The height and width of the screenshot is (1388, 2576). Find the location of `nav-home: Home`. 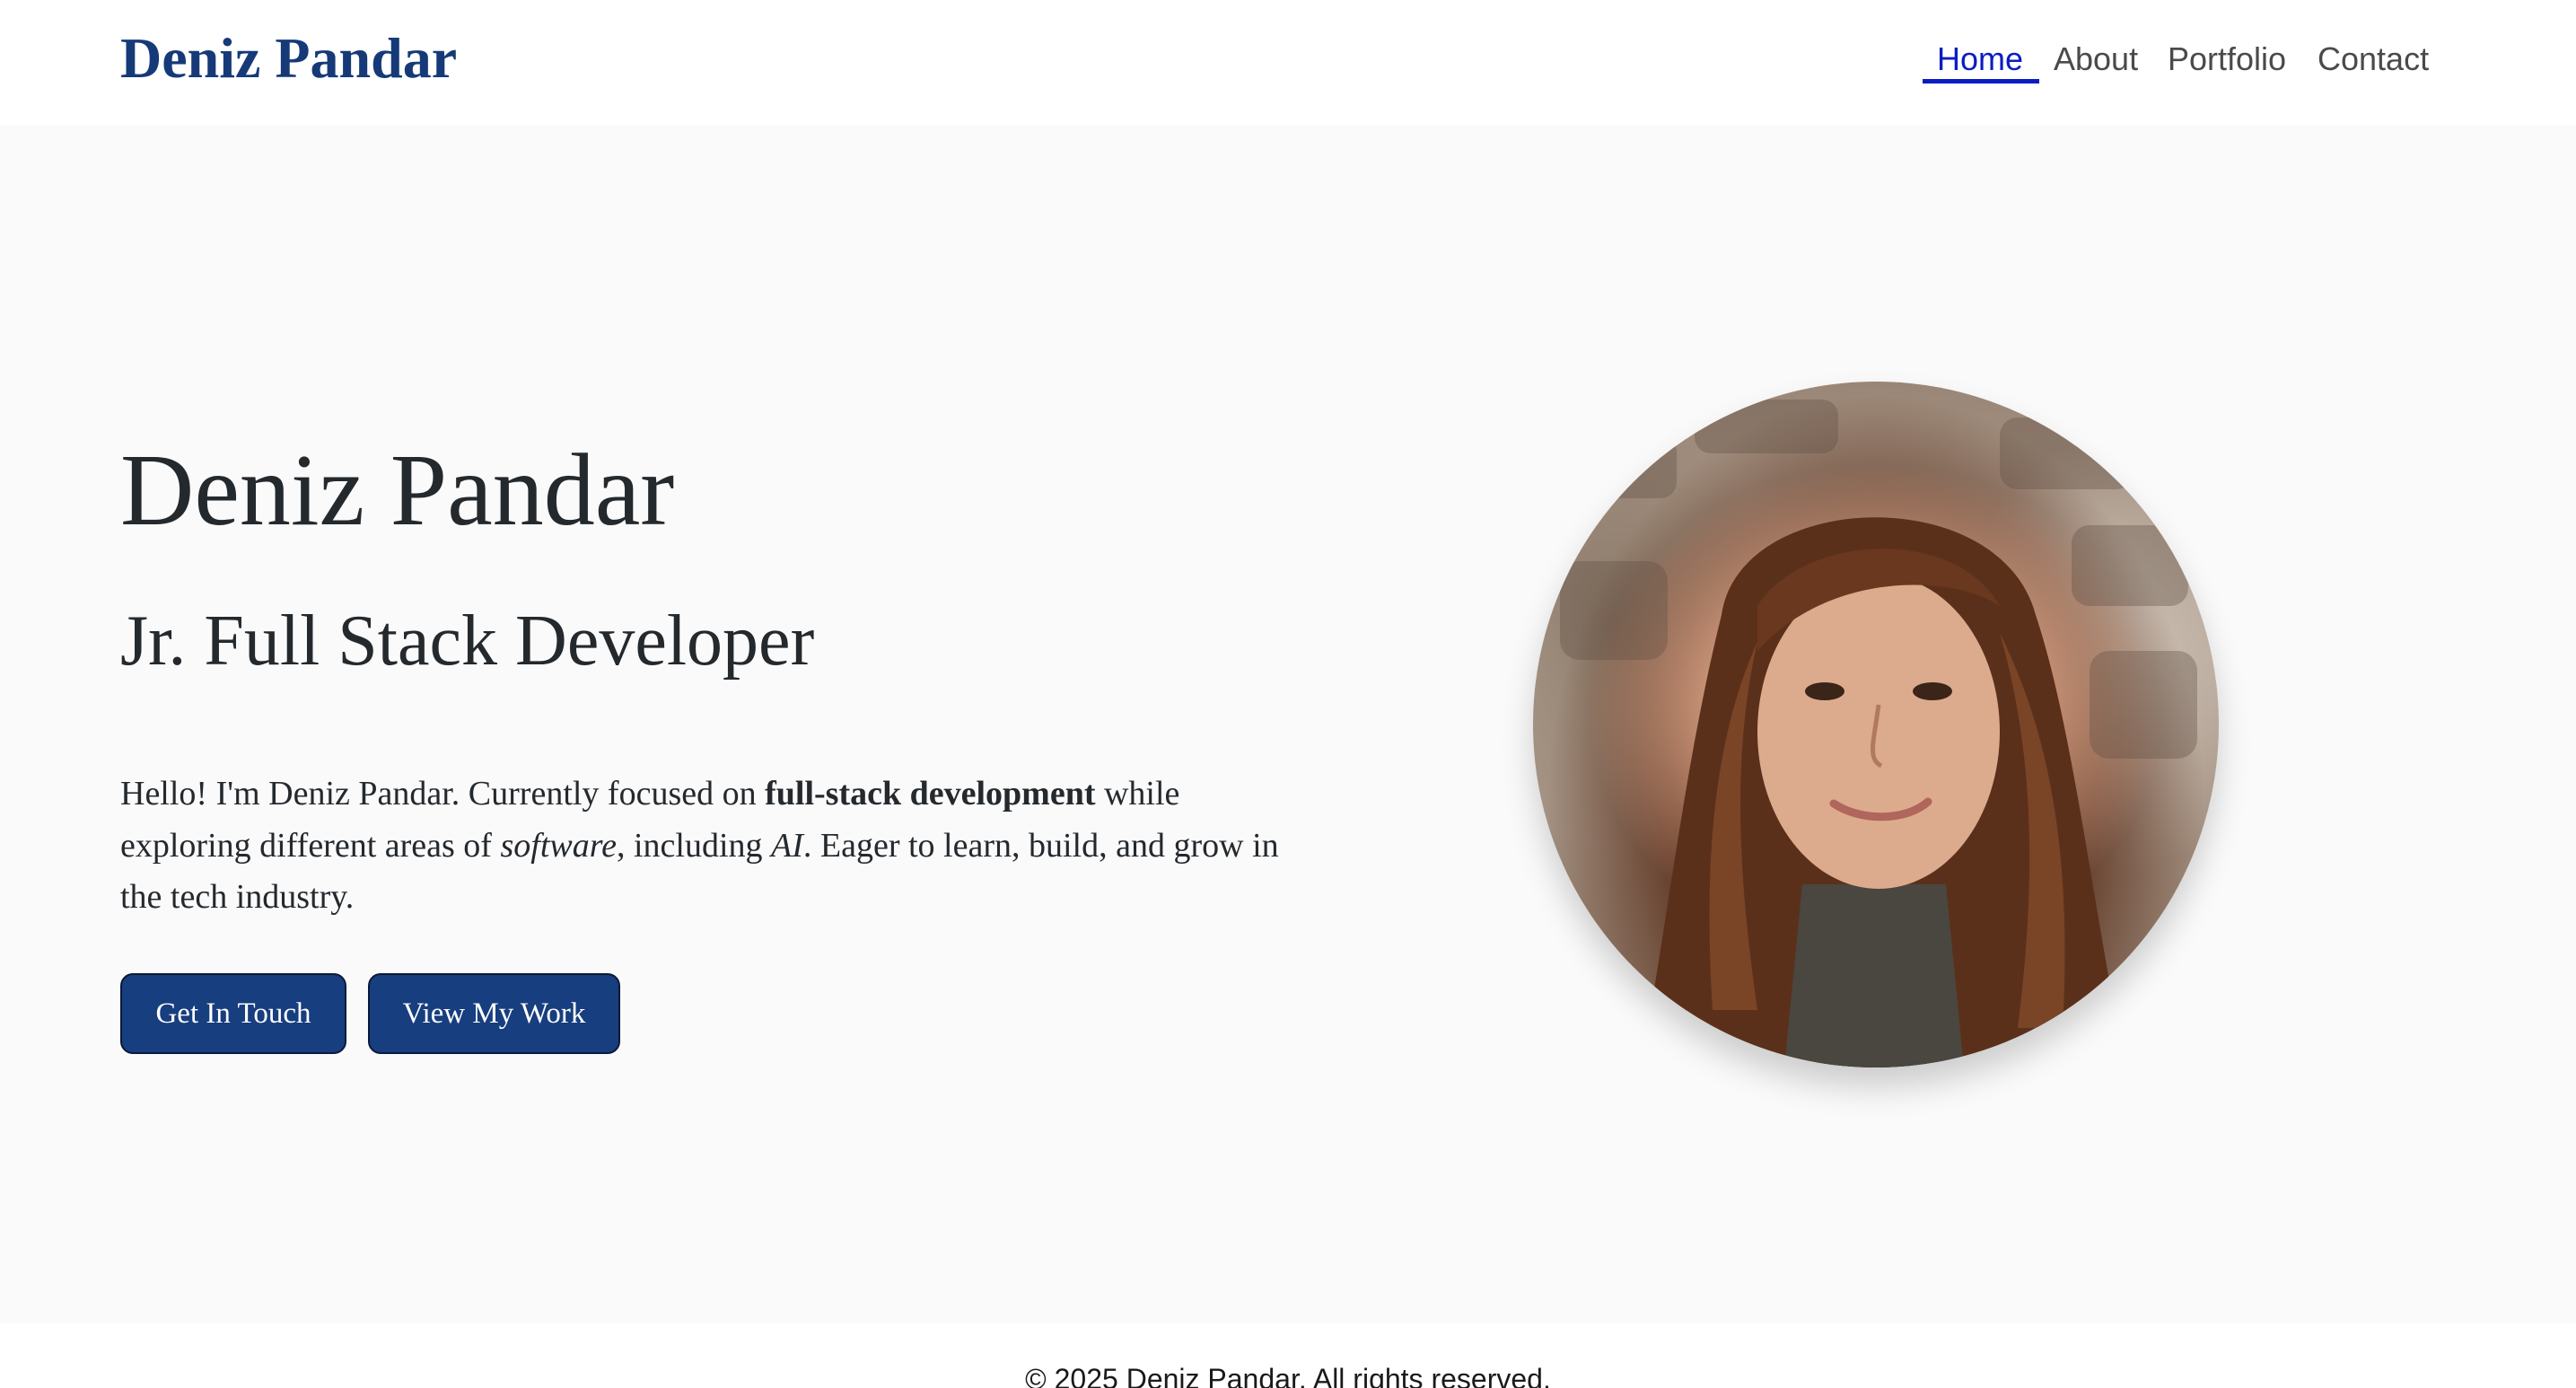

nav-home: Home is located at coordinates (1980, 59).